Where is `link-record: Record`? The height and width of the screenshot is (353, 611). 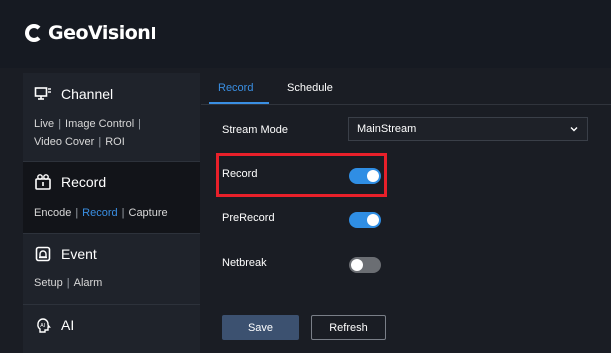 link-record: Record is located at coordinates (99, 213).